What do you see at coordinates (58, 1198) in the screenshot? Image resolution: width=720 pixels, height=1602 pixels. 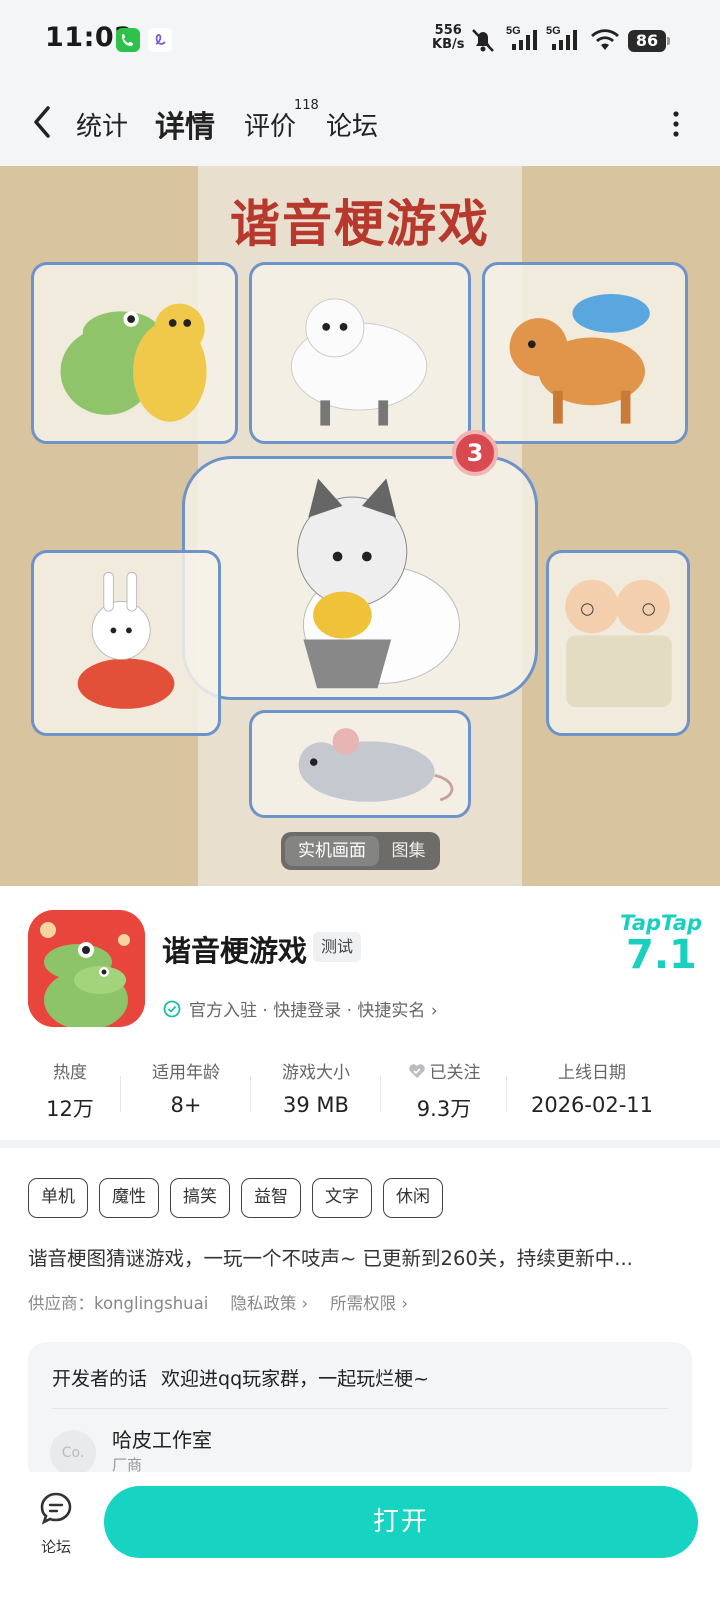 I see `tag-chip: 单机` at bounding box center [58, 1198].